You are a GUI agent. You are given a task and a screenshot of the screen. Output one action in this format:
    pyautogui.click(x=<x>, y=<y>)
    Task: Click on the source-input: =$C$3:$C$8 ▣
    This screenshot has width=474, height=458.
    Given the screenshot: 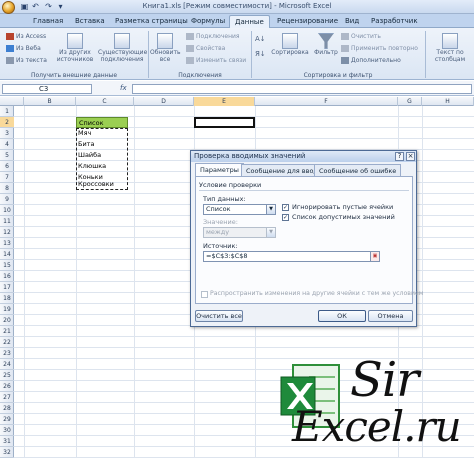 What is the action you would take?
    pyautogui.click(x=291, y=256)
    